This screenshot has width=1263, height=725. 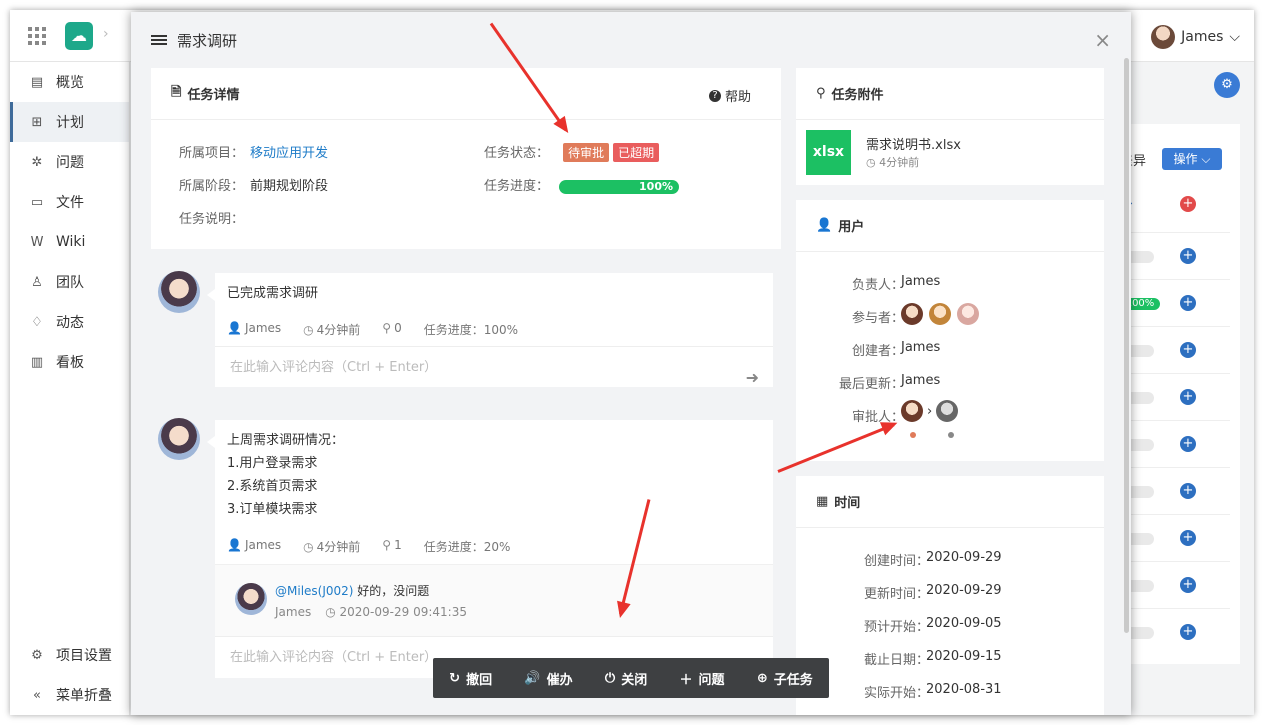 What do you see at coordinates (37, 322) in the screenshot?
I see `activity-icon: ♢` at bounding box center [37, 322].